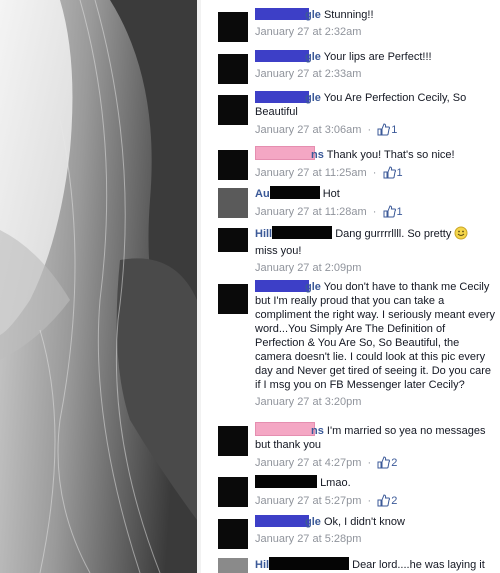  I want to click on timestamp: January 27 at 3:20pm, so click(308, 402).